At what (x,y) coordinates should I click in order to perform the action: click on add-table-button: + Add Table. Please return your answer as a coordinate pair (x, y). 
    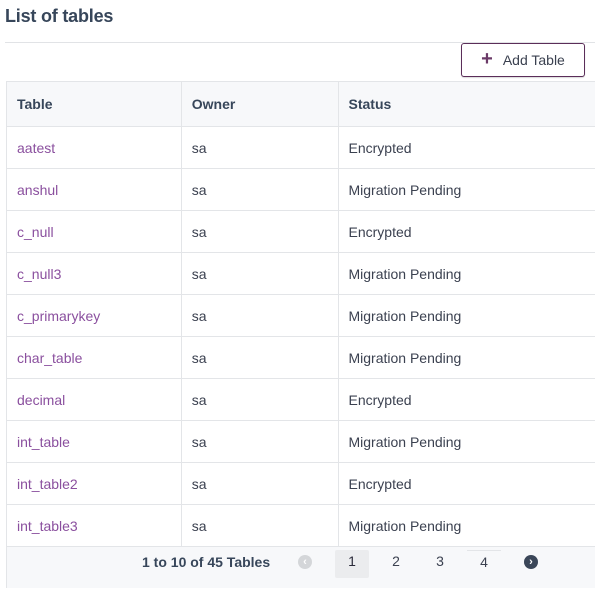
    Looking at the image, I should click on (523, 60).